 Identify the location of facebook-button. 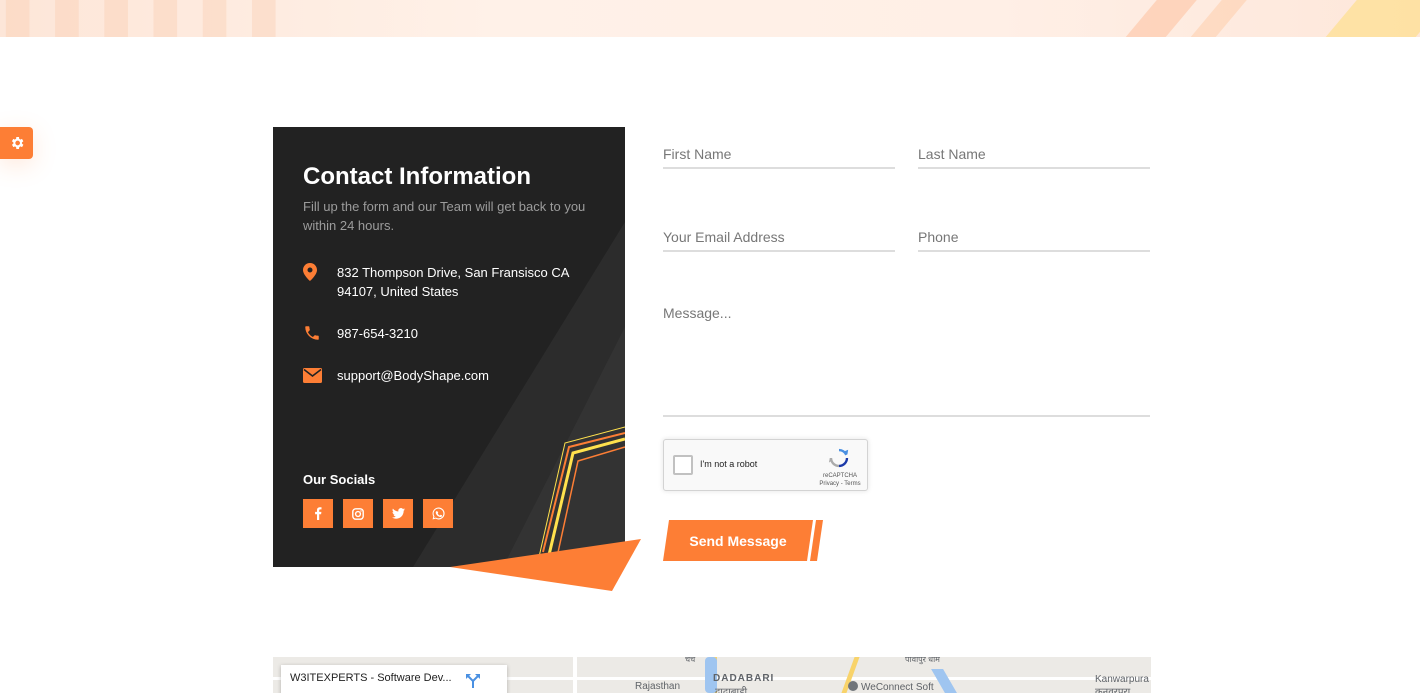
(318, 513).